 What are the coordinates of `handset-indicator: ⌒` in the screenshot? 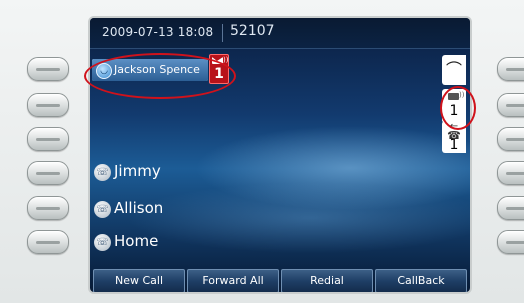 It's located at (454, 70).